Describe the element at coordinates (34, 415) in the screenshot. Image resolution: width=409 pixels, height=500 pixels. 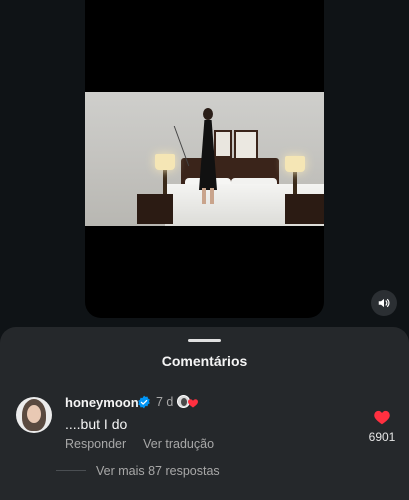
I see `avatar` at that location.